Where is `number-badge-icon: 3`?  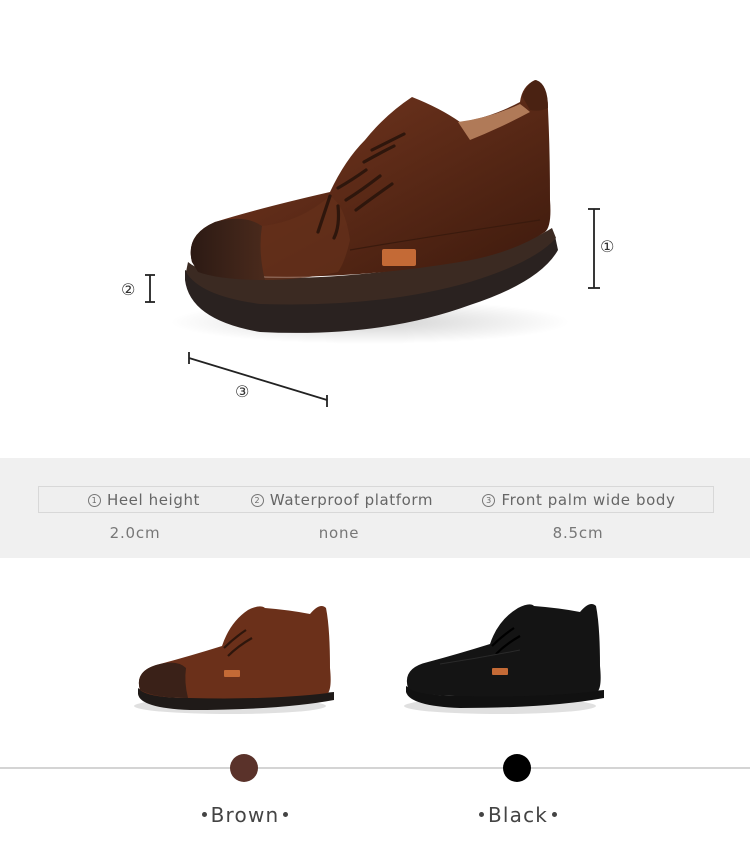 number-badge-icon: 3 is located at coordinates (489, 500).